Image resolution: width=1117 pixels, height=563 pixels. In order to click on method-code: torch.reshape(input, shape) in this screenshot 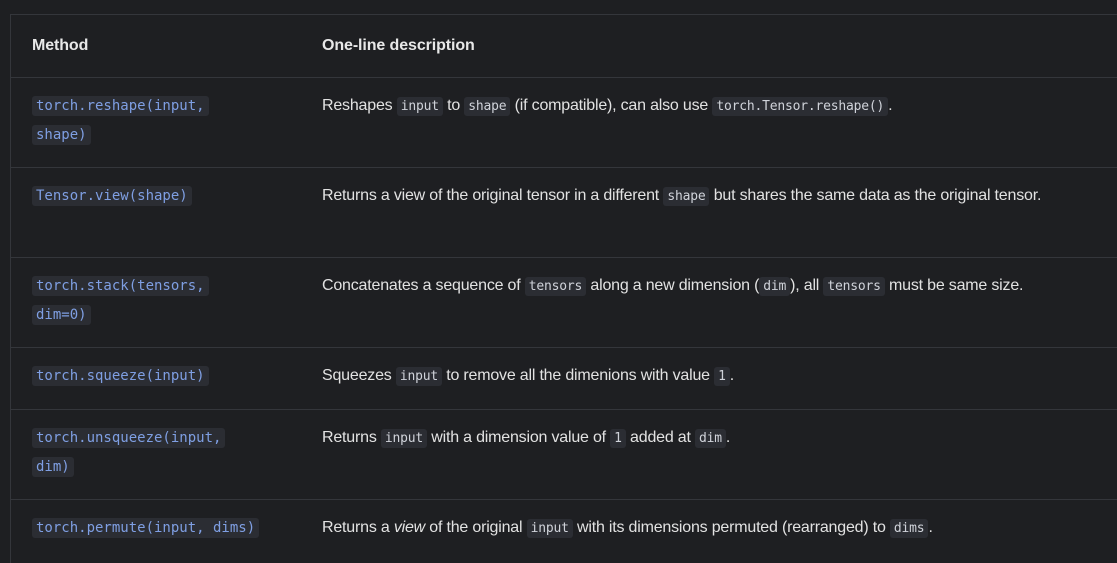, I will do `click(147, 121)`.